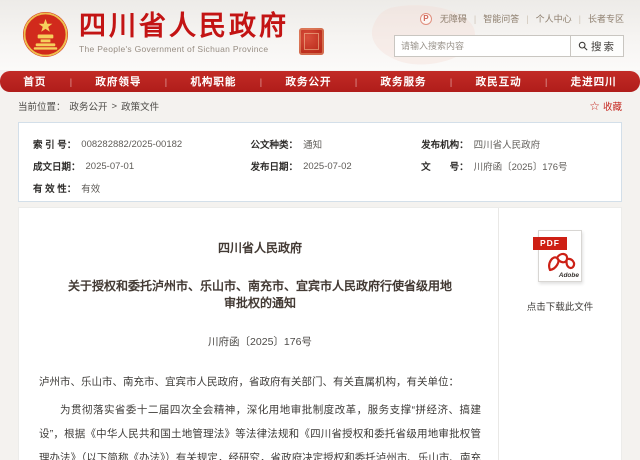 The height and width of the screenshot is (460, 640). What do you see at coordinates (425, 18) in the screenshot?
I see `reader-badge-icon: P` at bounding box center [425, 18].